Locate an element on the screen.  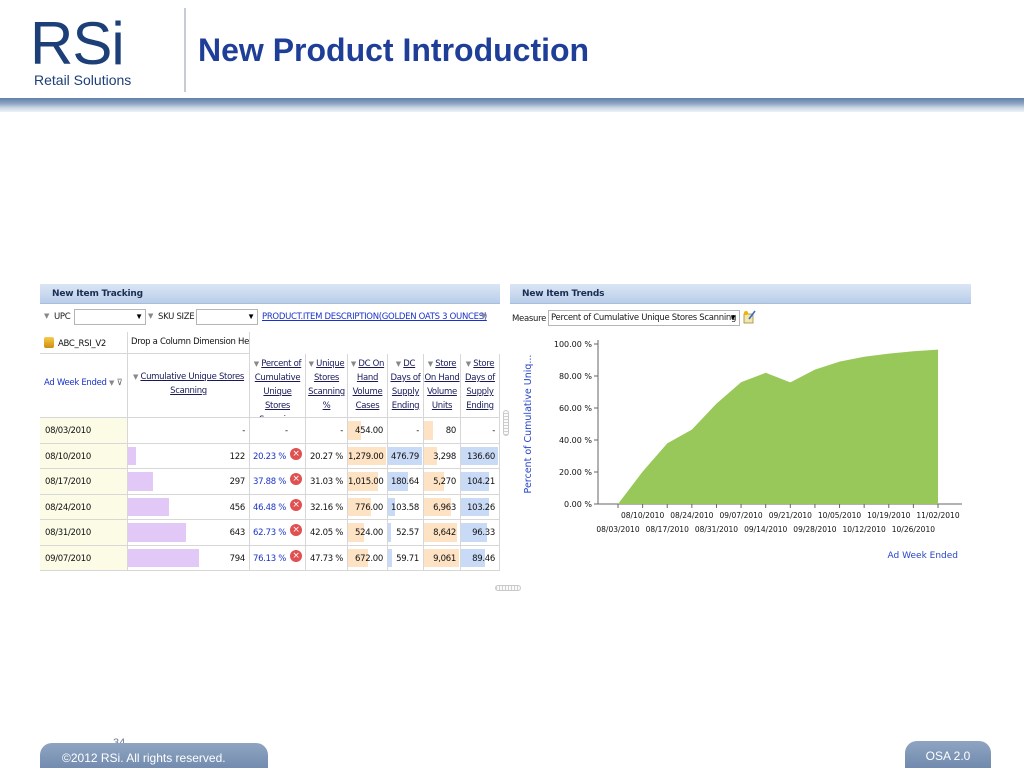
unique-cell: - is located at coordinates (327, 431).